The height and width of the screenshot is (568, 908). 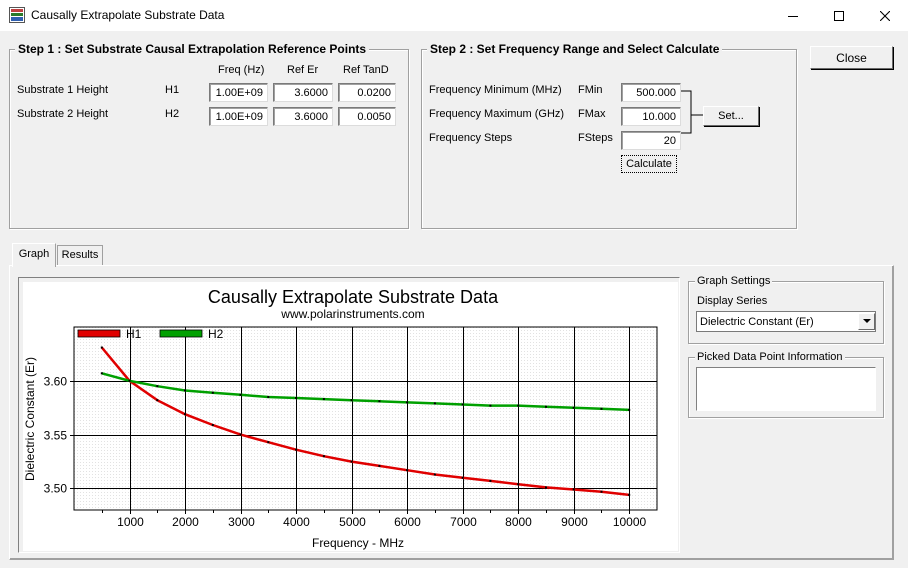 I want to click on y-tick-label: 3.50, so click(x=56, y=489).